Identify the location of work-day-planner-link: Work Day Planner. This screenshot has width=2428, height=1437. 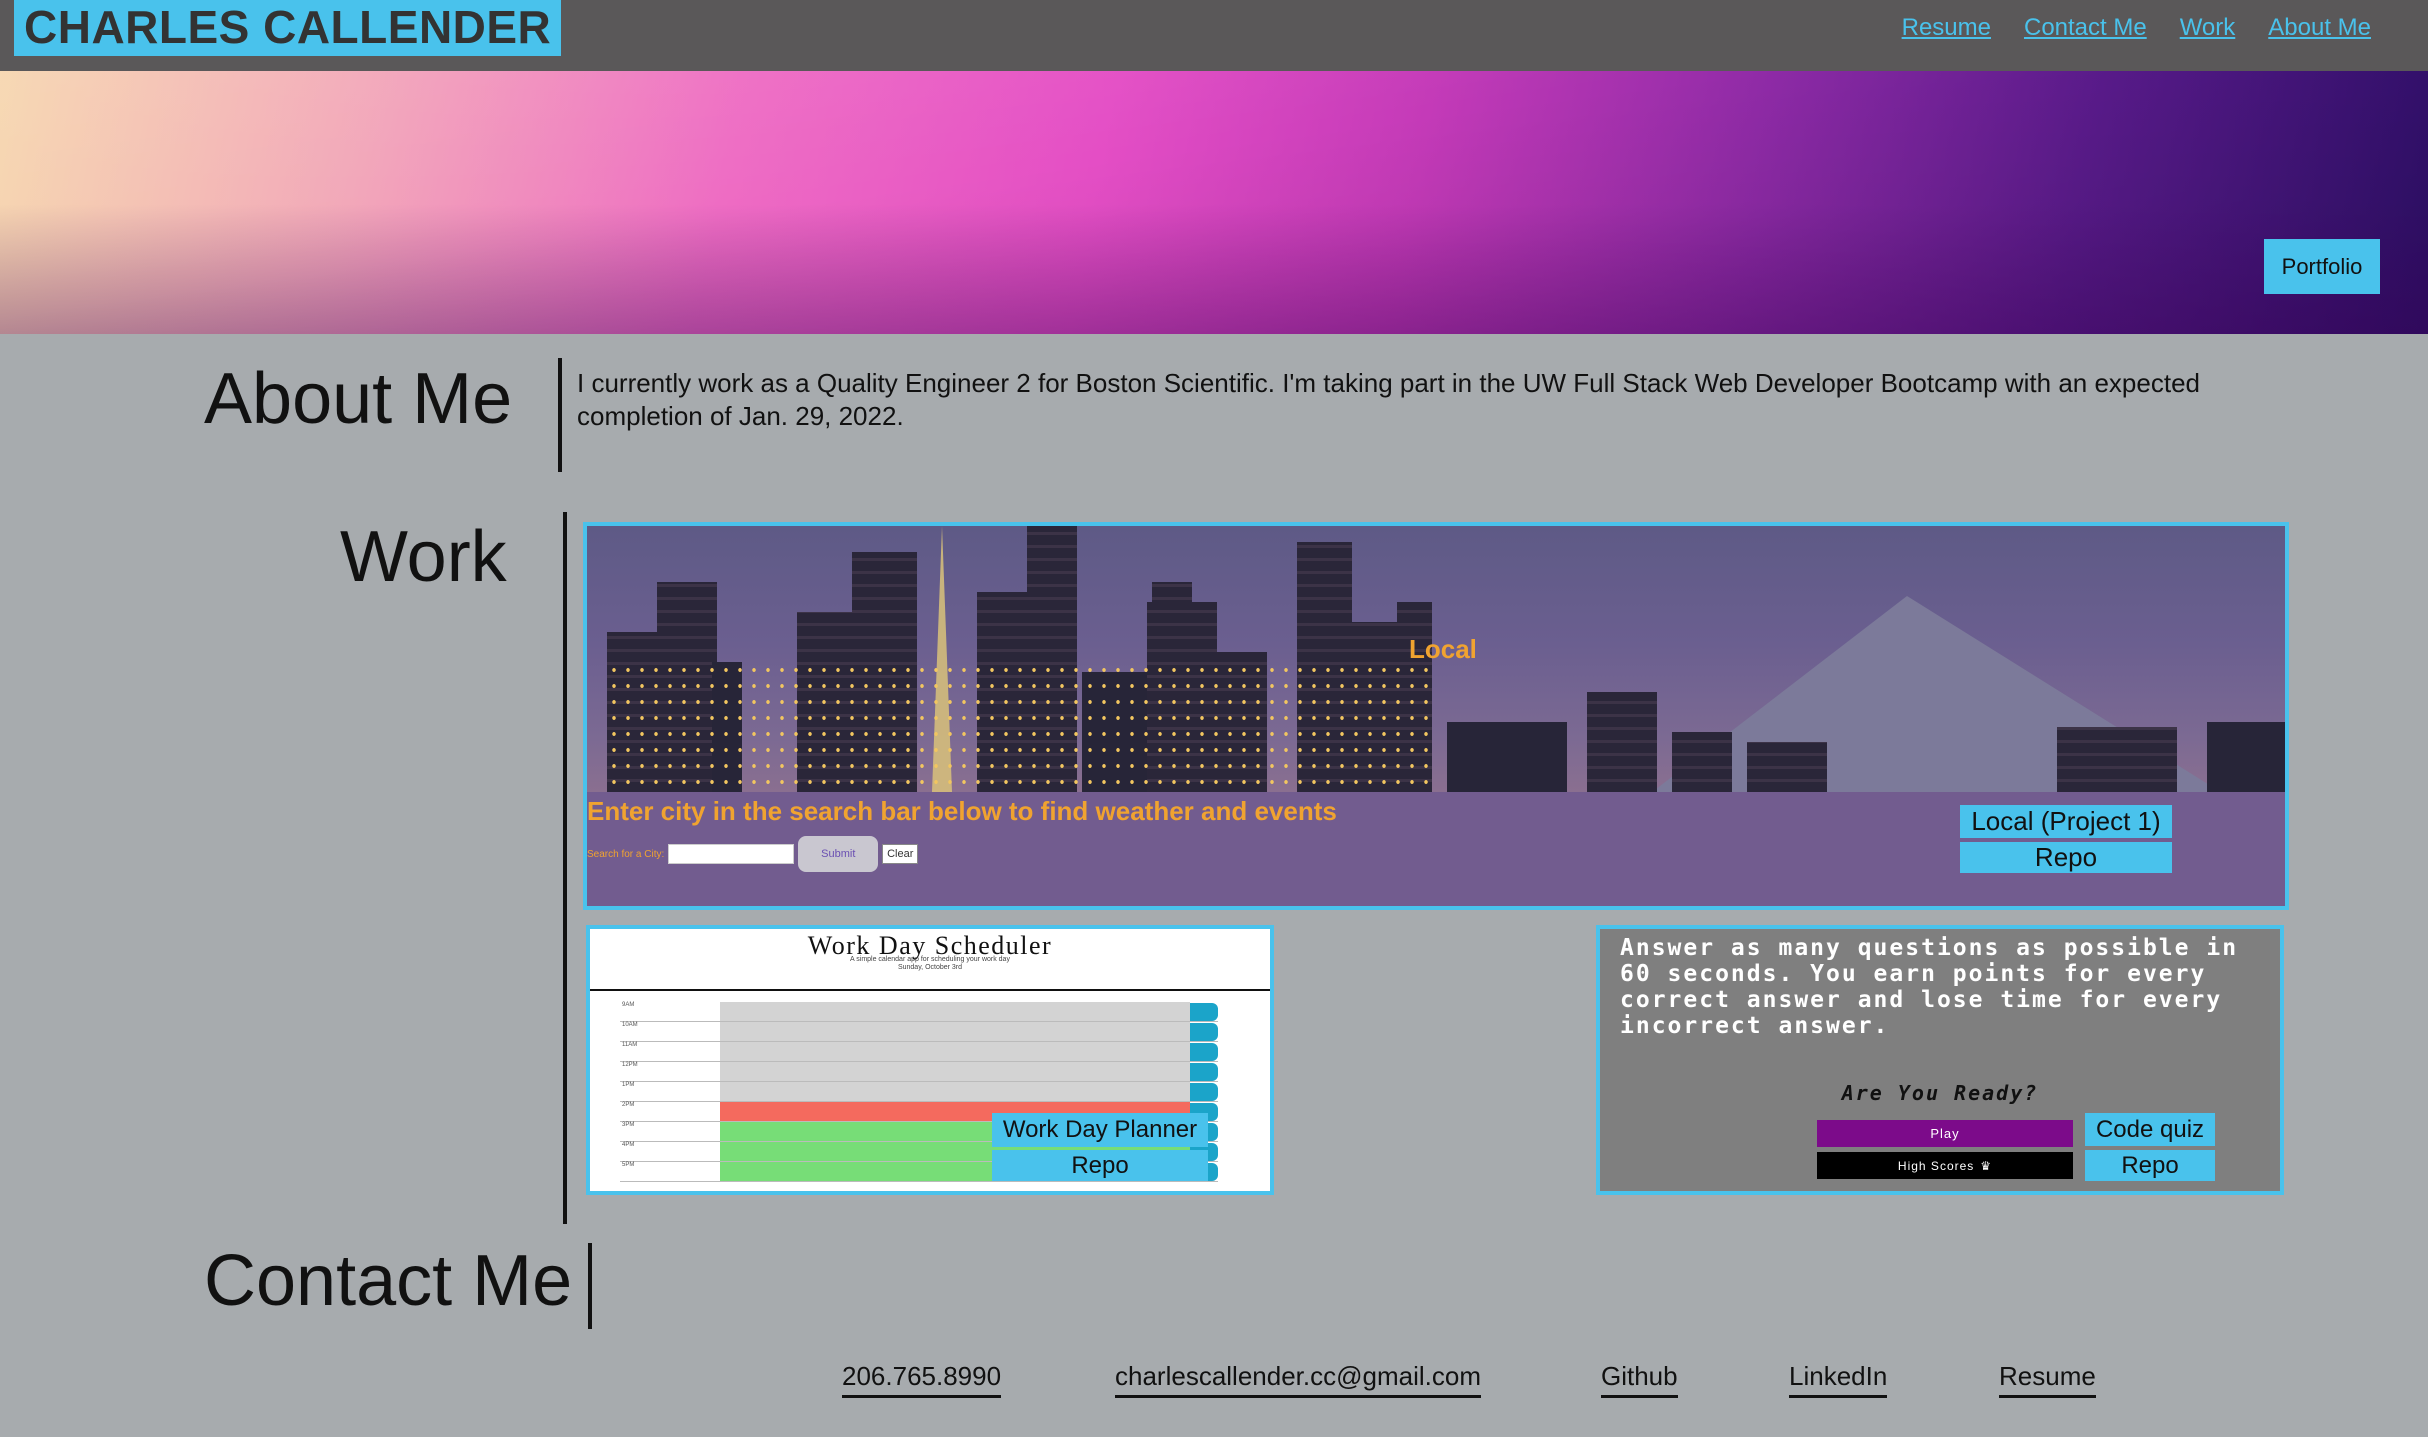
(1100, 1130).